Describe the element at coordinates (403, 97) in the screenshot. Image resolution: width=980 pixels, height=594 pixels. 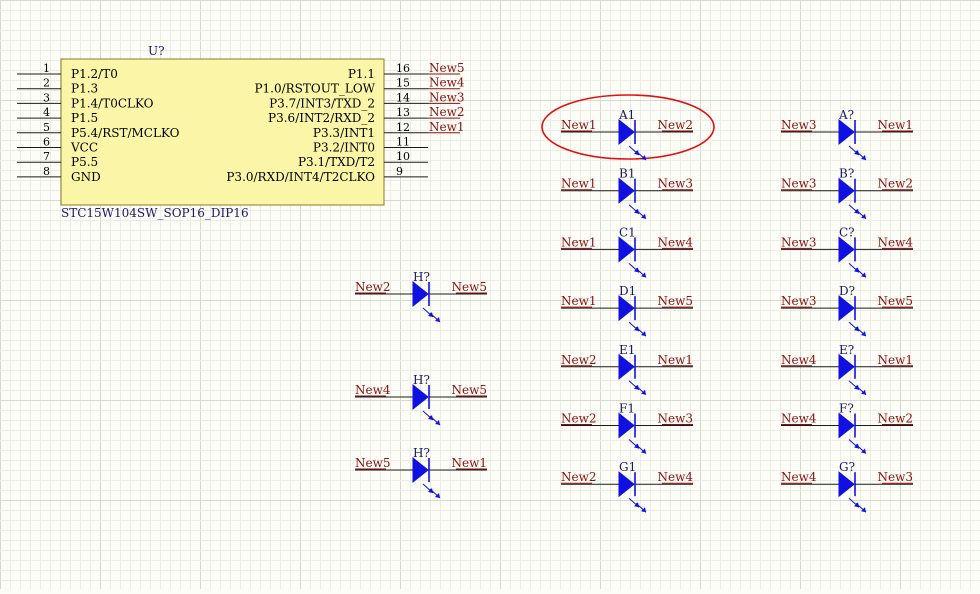
I see `ic-pin-number: 14` at that location.